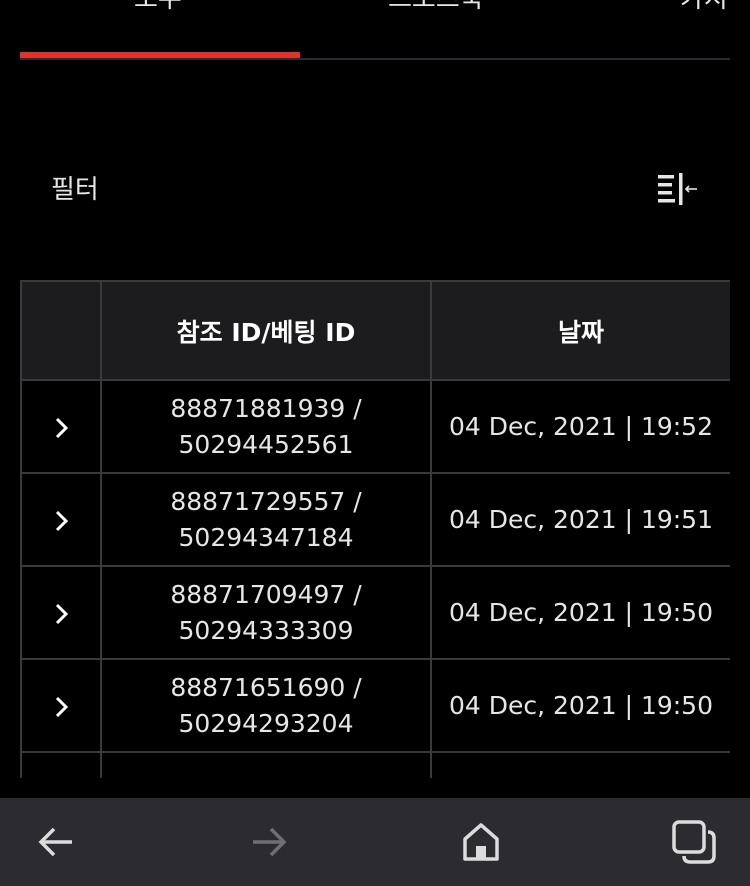 The image size is (750, 886). Describe the element at coordinates (61, 330) in the screenshot. I see `header-expand` at that location.